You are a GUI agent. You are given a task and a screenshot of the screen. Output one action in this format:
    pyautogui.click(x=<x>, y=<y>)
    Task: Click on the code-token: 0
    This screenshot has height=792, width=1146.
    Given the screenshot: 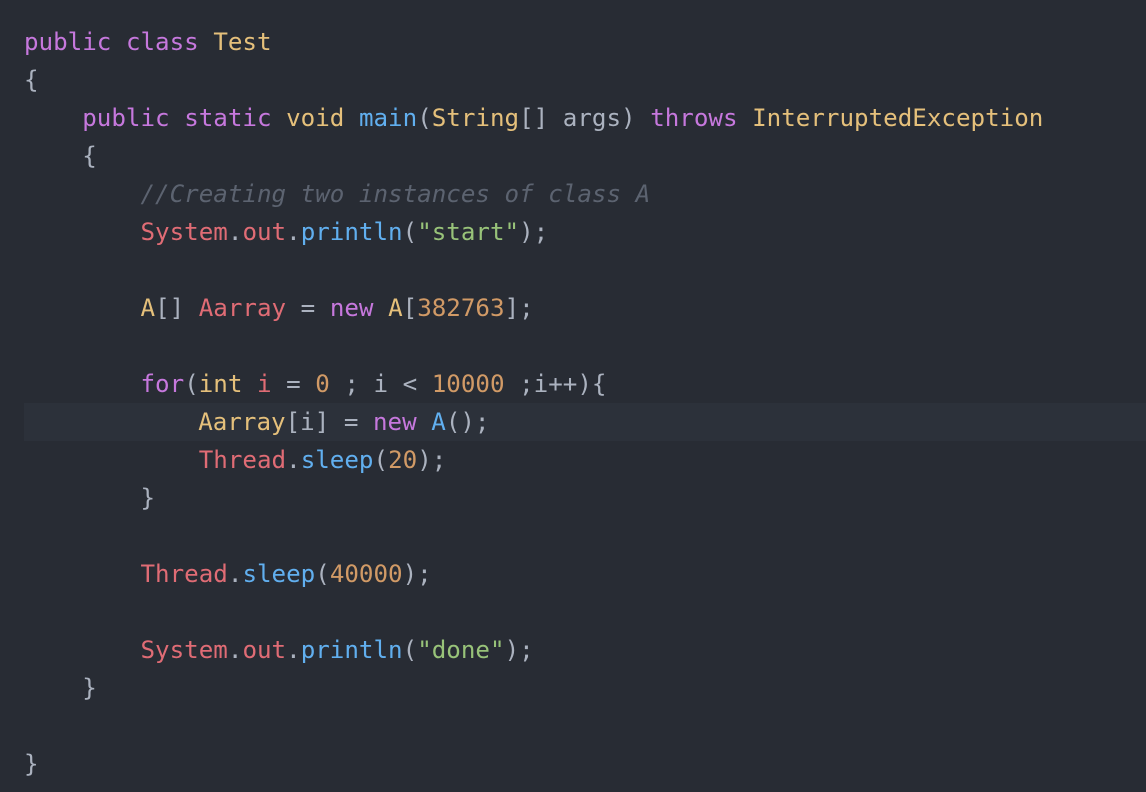 What is the action you would take?
    pyautogui.click(x=322, y=384)
    